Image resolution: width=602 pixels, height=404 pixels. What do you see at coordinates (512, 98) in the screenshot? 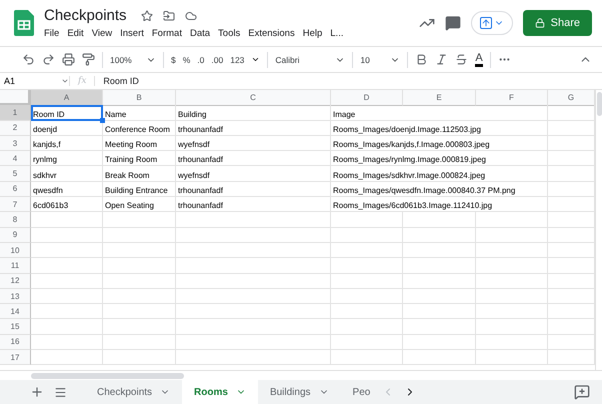
I see `column-header: F` at bounding box center [512, 98].